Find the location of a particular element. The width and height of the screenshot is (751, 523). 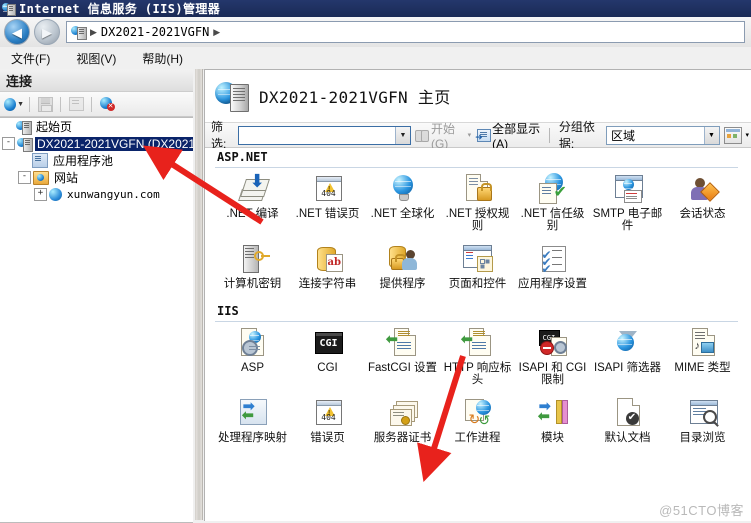

server-globe-icon is located at coordinates (79, 32).